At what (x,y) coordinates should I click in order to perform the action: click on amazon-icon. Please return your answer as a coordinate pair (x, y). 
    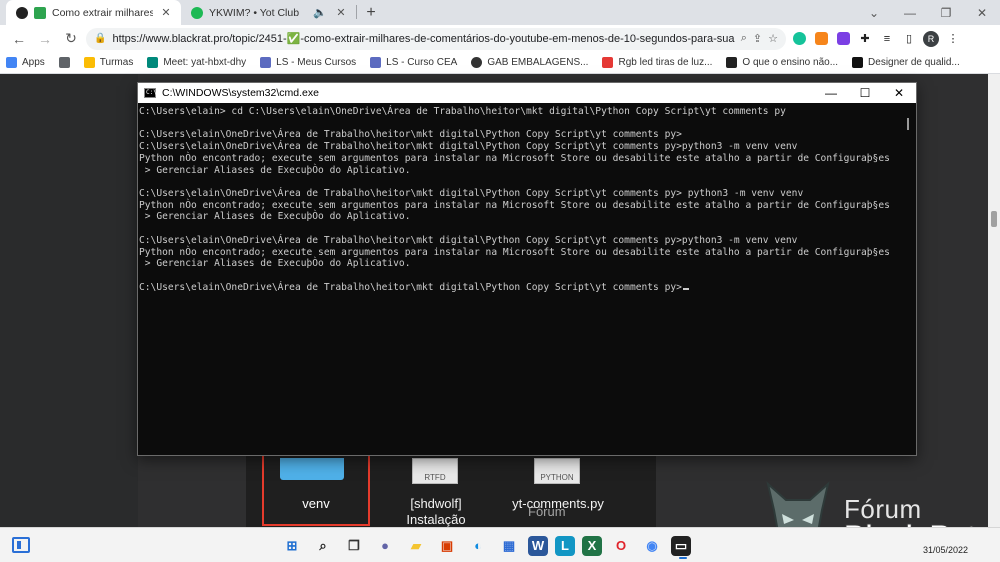
    Looking at the image, I should click on (732, 62).